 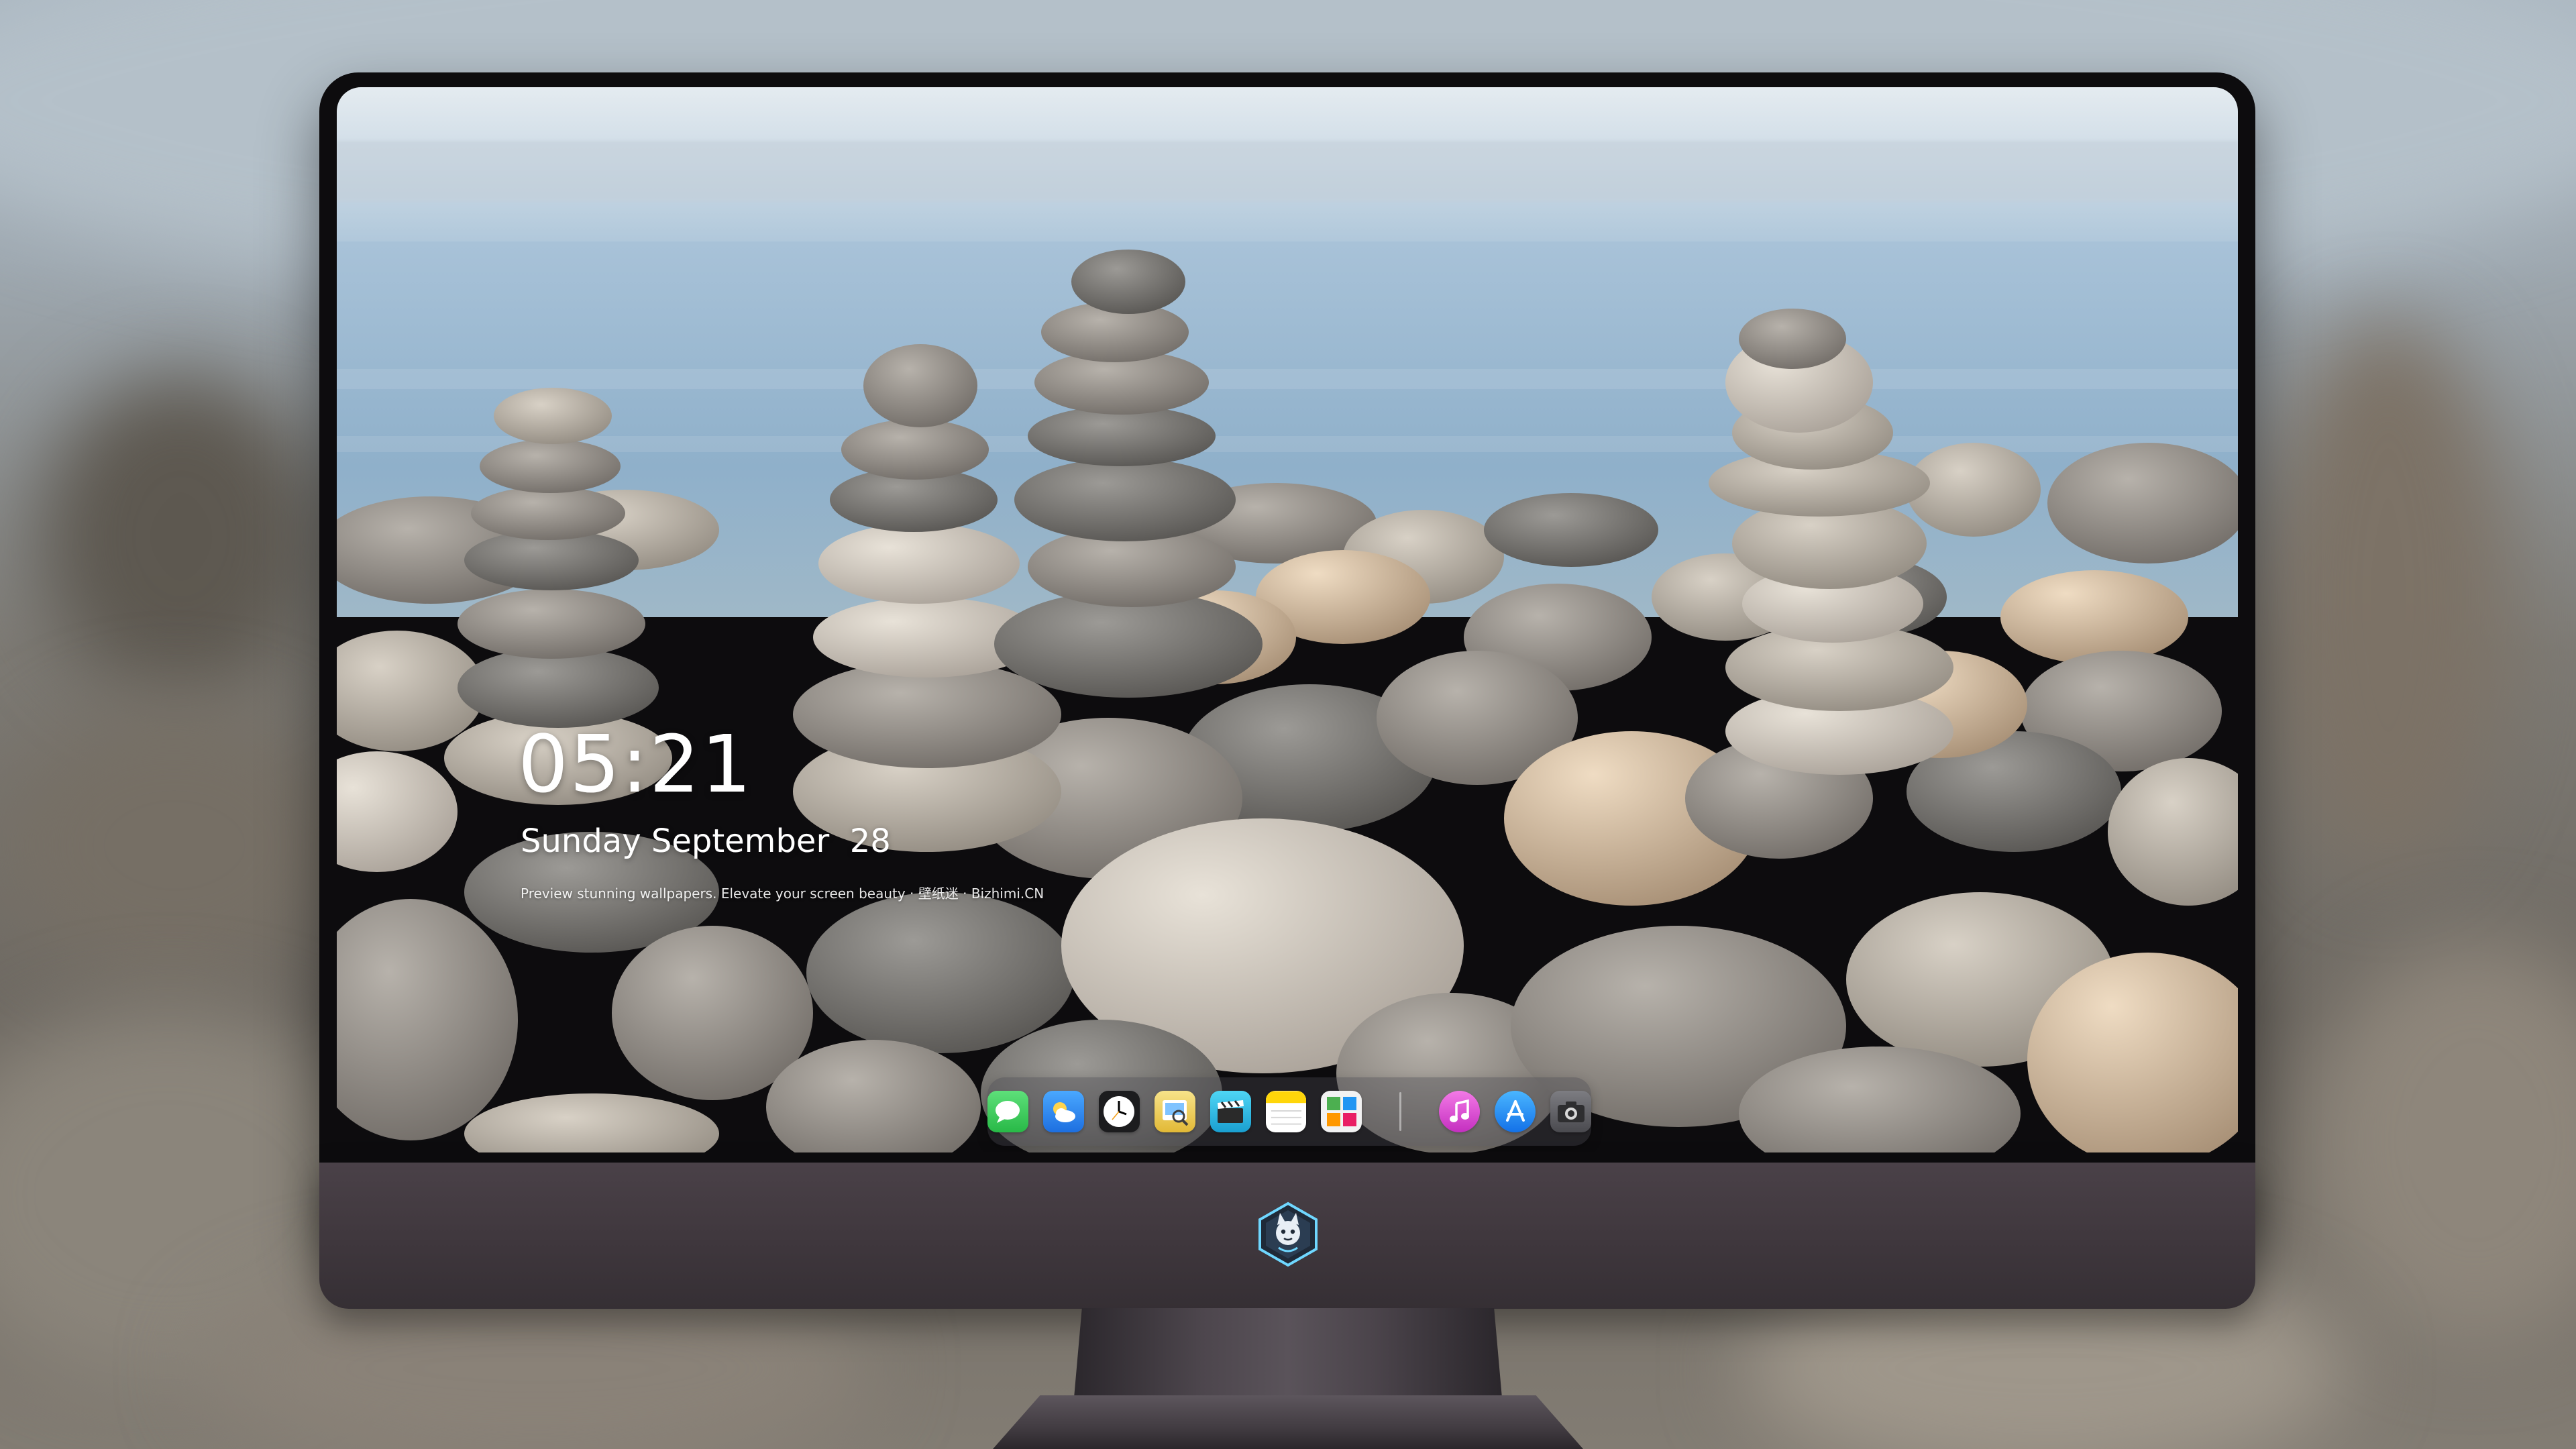 I want to click on messages-icon, so click(x=1007, y=1111).